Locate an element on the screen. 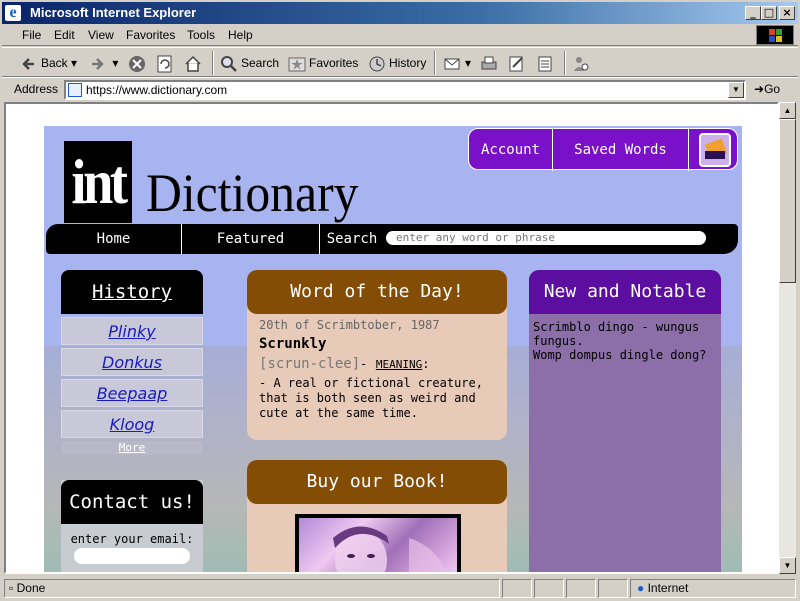  messenger-icon is located at coordinates (581, 64).